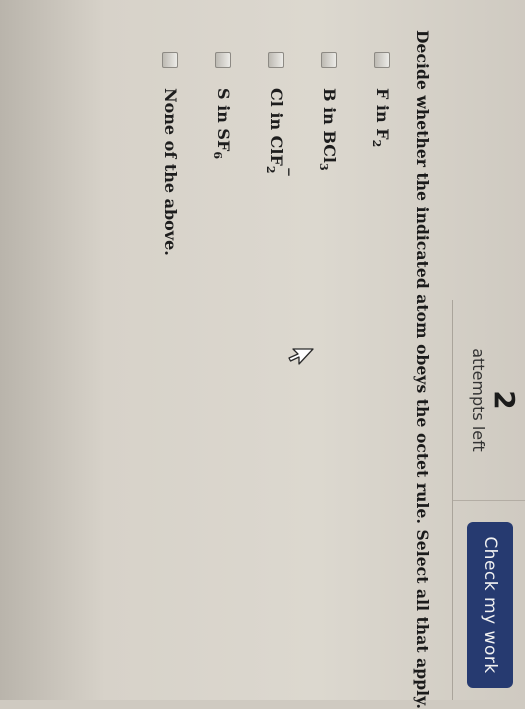 The image size is (525, 709). I want to click on option-label: S in SF6, so click(222, 123).